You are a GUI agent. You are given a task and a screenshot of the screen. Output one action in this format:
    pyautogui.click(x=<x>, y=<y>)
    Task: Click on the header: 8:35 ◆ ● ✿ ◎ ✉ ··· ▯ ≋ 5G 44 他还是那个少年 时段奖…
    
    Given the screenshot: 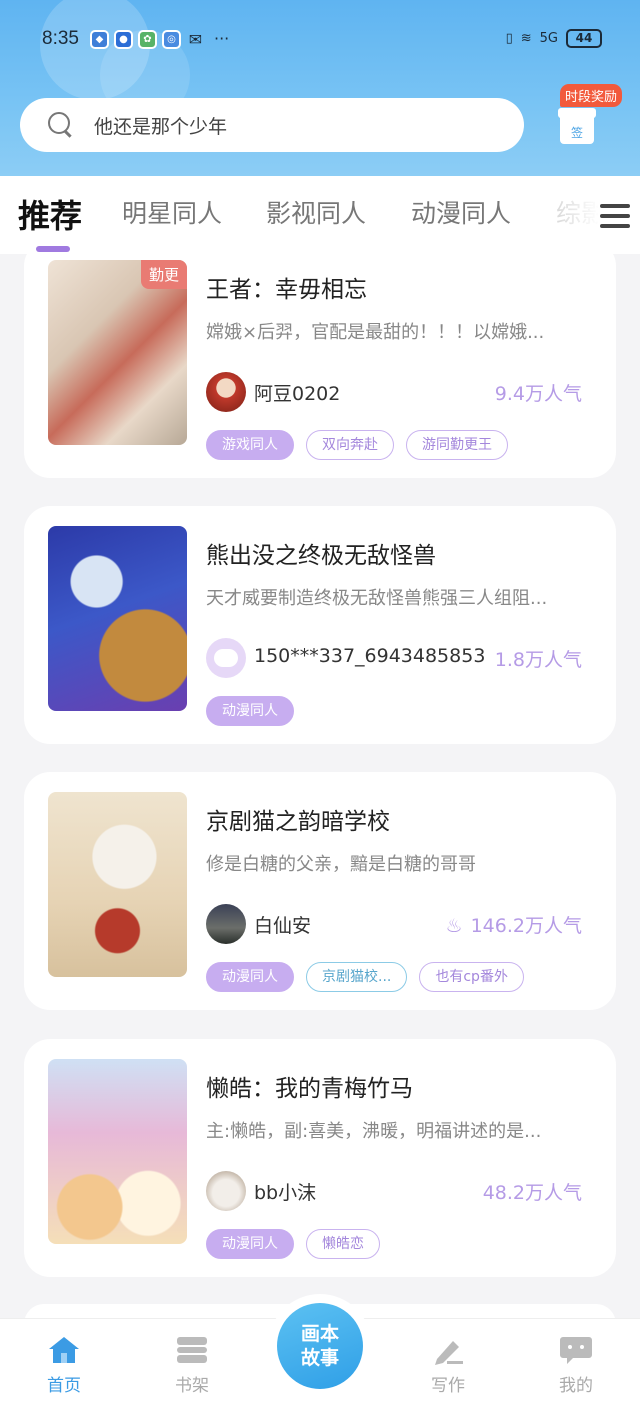 What is the action you would take?
    pyautogui.click(x=320, y=88)
    